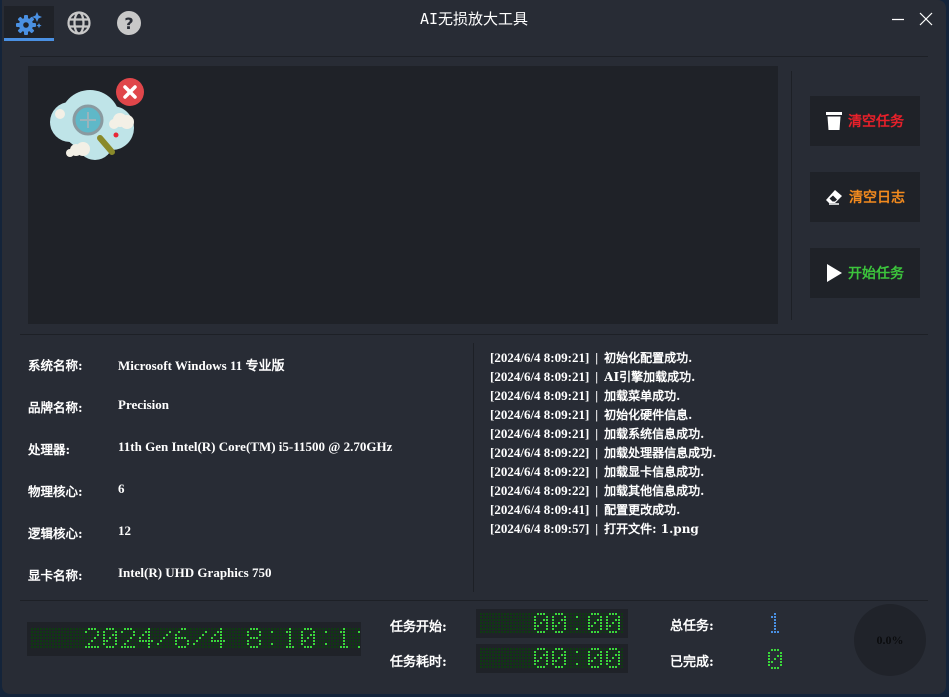 Image resolution: width=949 pixels, height=697 pixels. I want to click on play-icon, so click(834, 273).